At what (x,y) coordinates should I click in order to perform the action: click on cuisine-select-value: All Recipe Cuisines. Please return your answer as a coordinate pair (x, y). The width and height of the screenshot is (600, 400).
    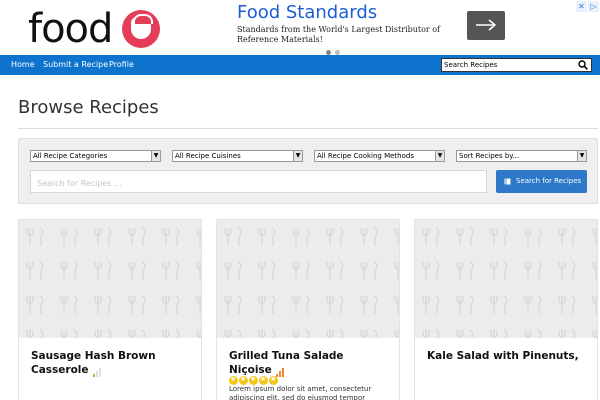
    Looking at the image, I should click on (208, 156).